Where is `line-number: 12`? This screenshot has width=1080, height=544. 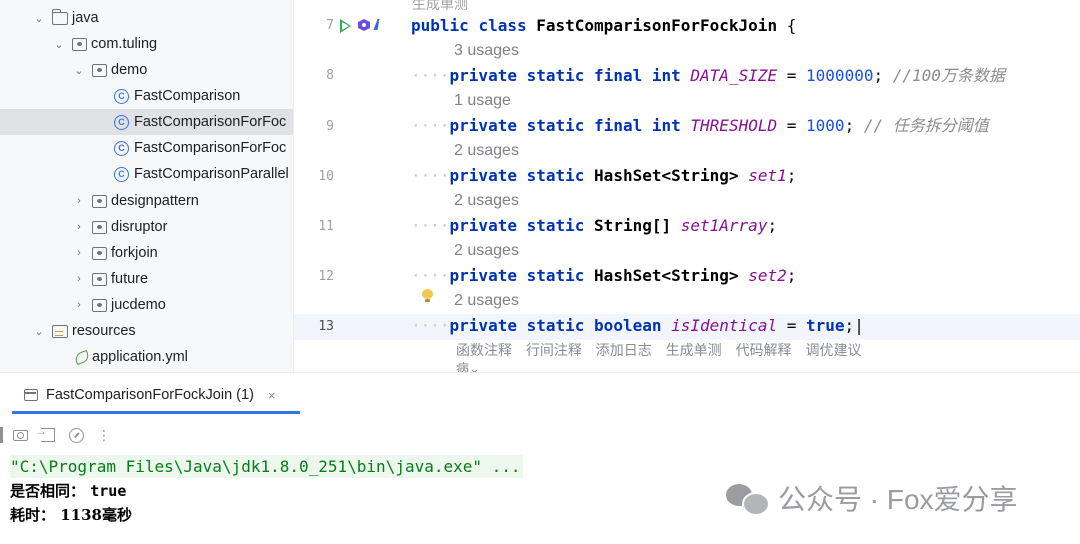
line-number: 12 is located at coordinates (326, 276).